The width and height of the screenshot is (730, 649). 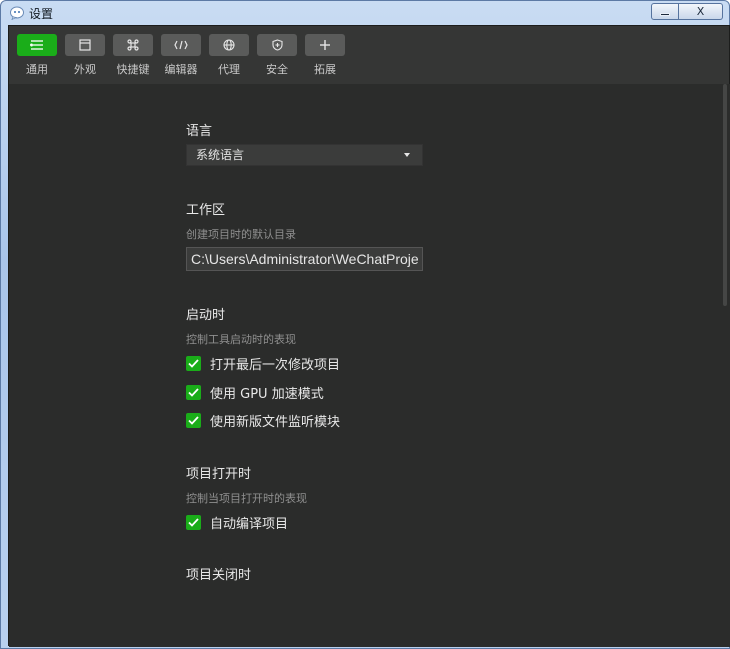 I want to click on project-open-title: 项目打开时, so click(x=219, y=474).